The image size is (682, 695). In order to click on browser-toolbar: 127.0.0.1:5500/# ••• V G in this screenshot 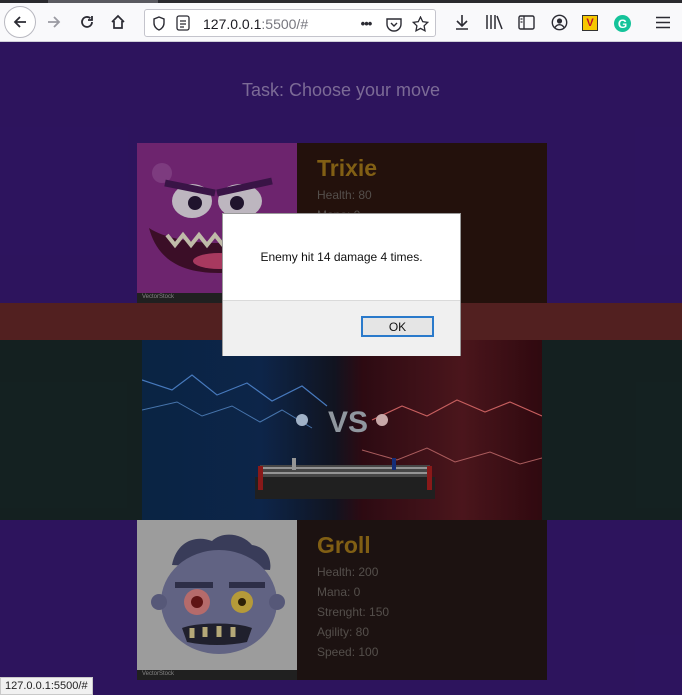, I will do `click(341, 22)`.